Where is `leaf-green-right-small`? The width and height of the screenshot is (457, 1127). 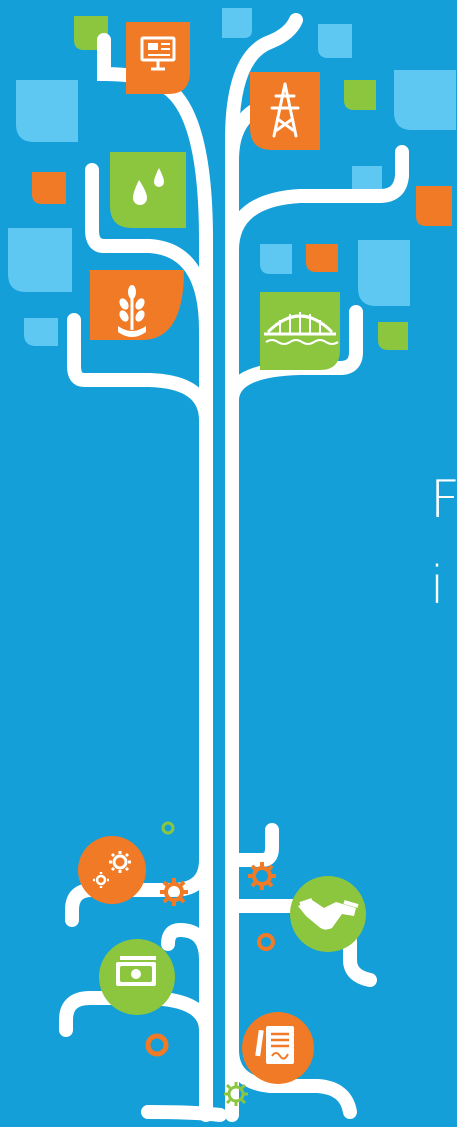 leaf-green-right-small is located at coordinates (360, 95).